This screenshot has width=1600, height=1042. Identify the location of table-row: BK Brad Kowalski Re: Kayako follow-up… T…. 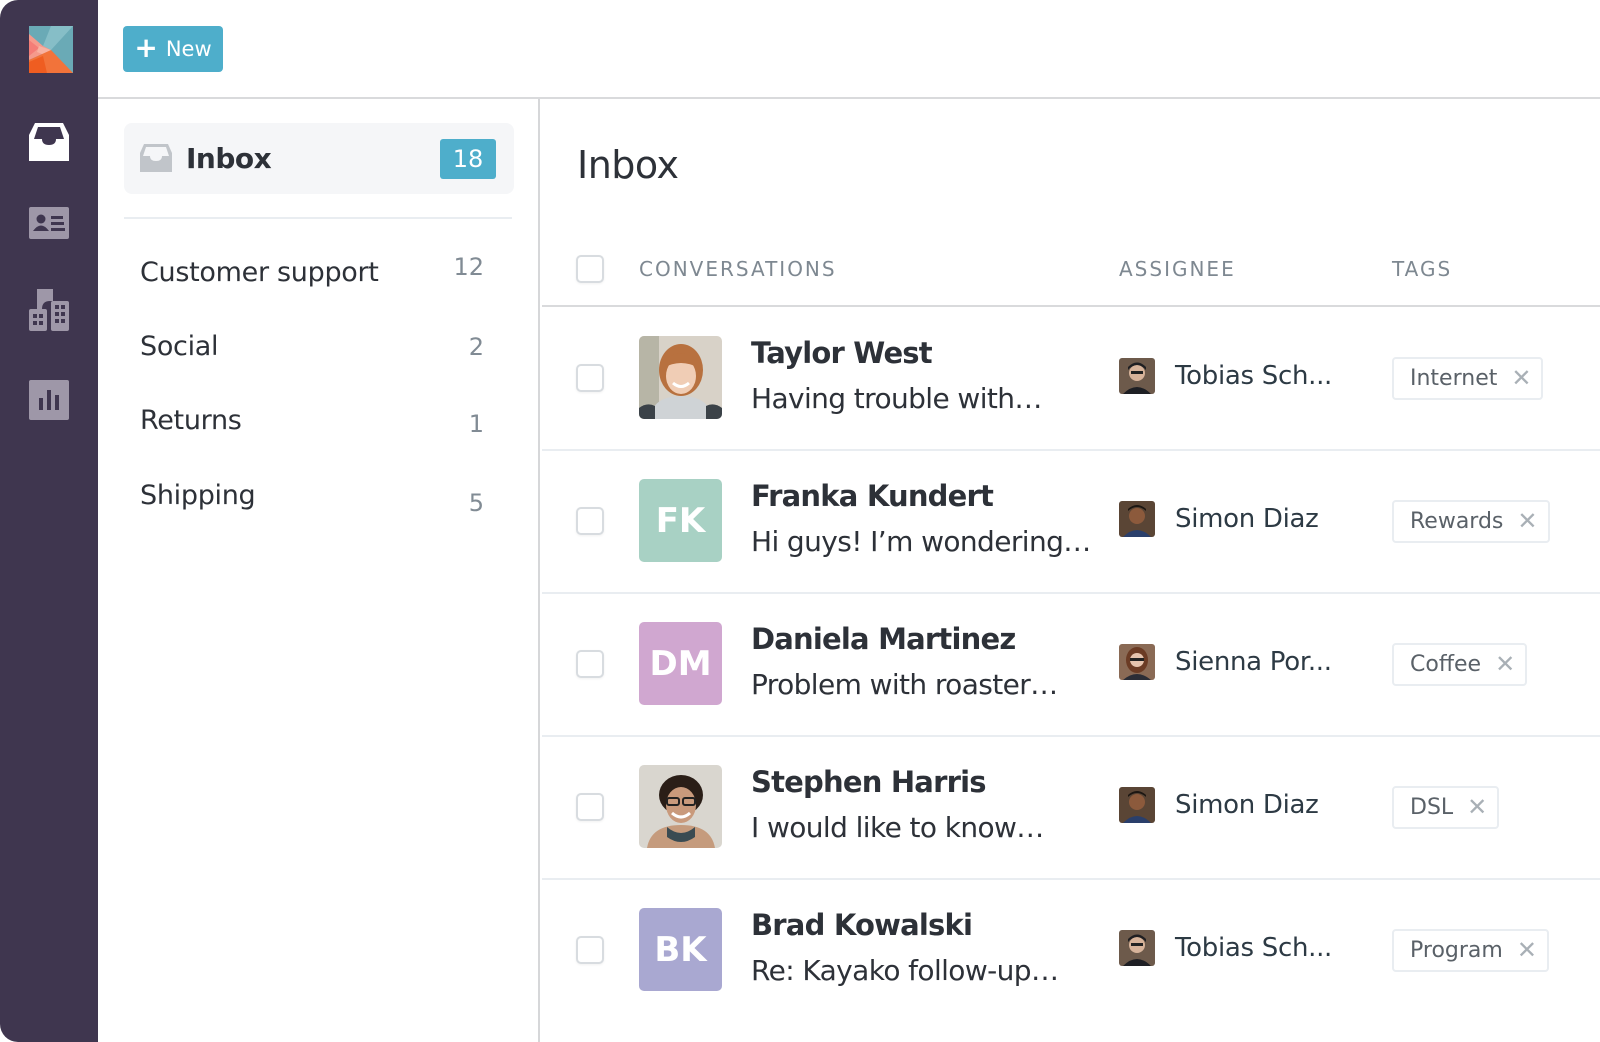
(1071, 951).